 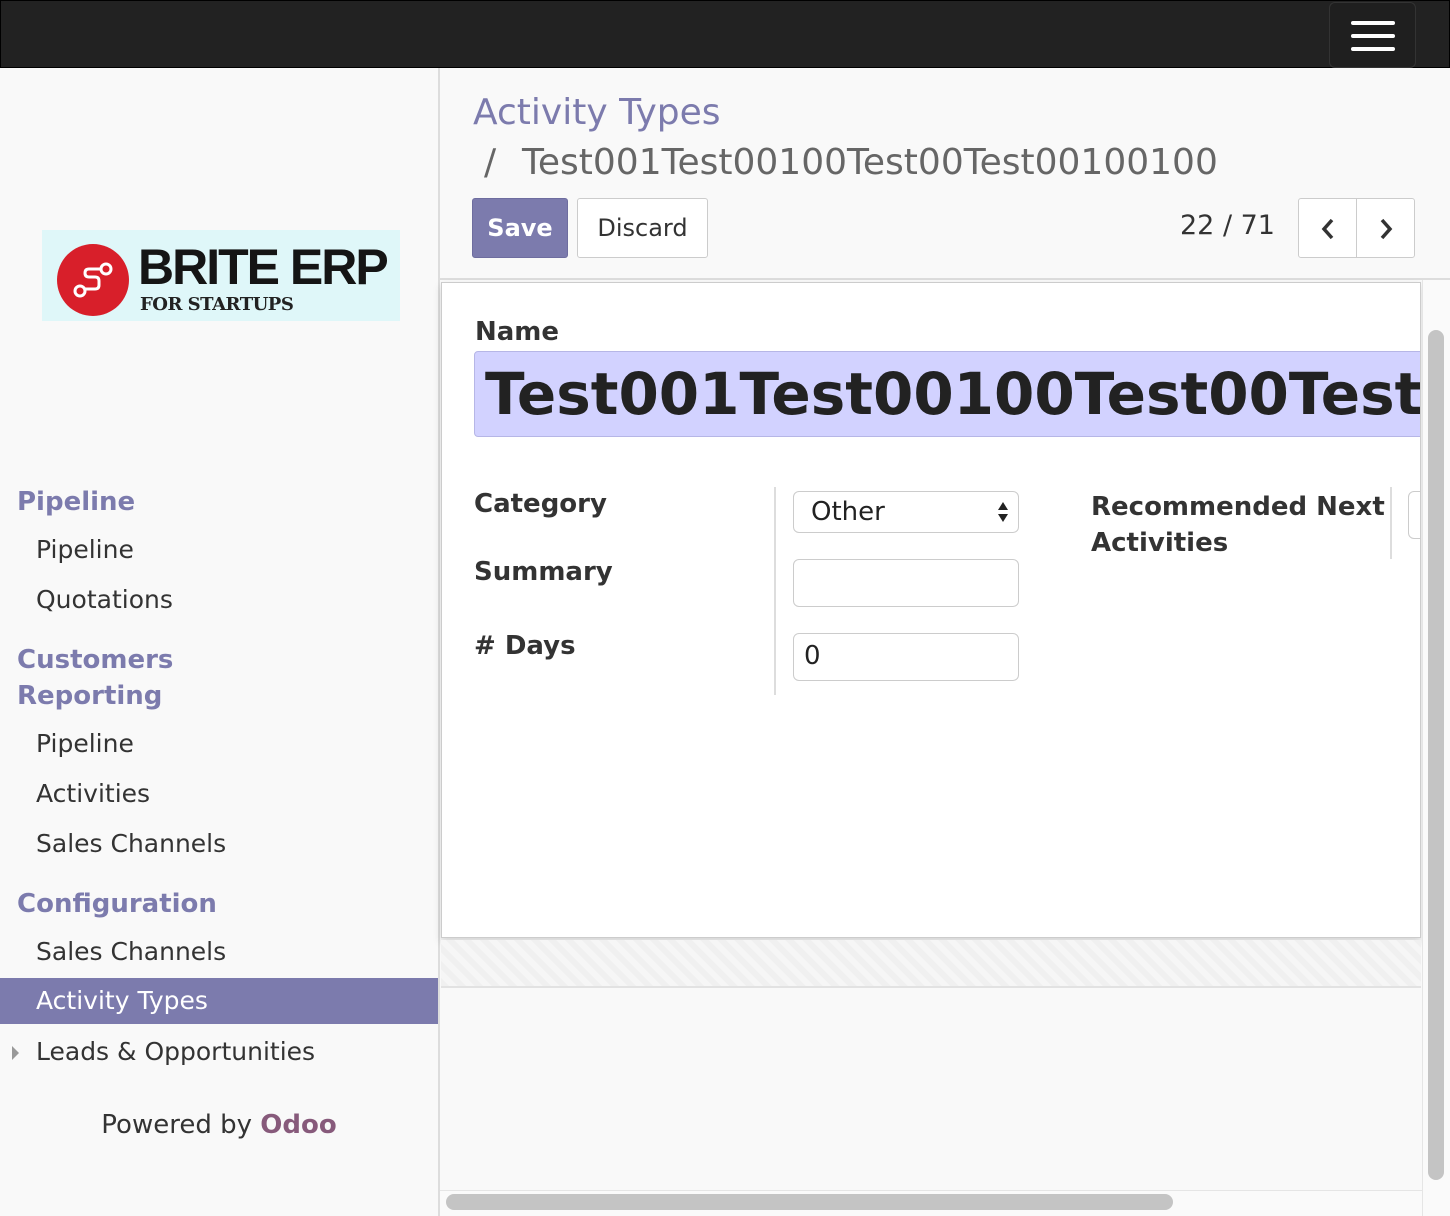 I want to click on name-label: Name, so click(x=517, y=332).